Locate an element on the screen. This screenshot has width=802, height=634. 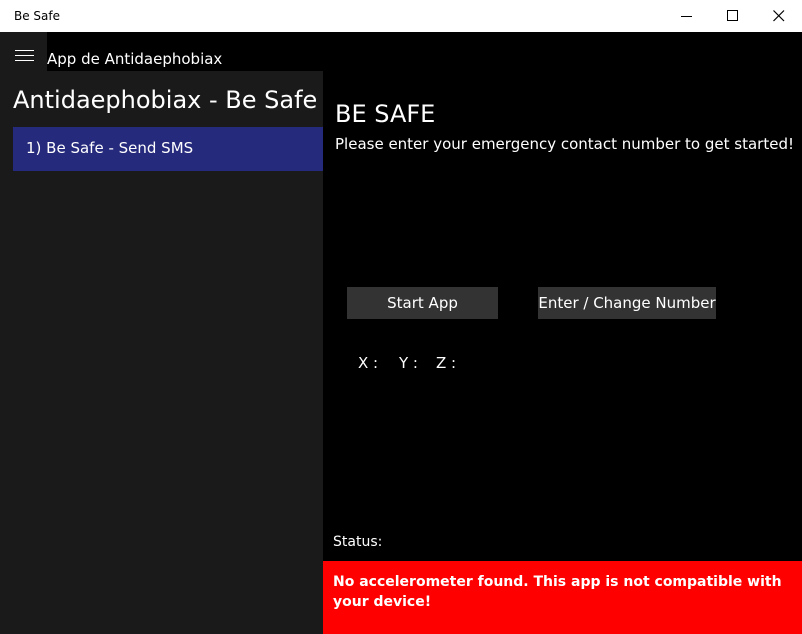
window-title: Be Safe is located at coordinates (37, 16).